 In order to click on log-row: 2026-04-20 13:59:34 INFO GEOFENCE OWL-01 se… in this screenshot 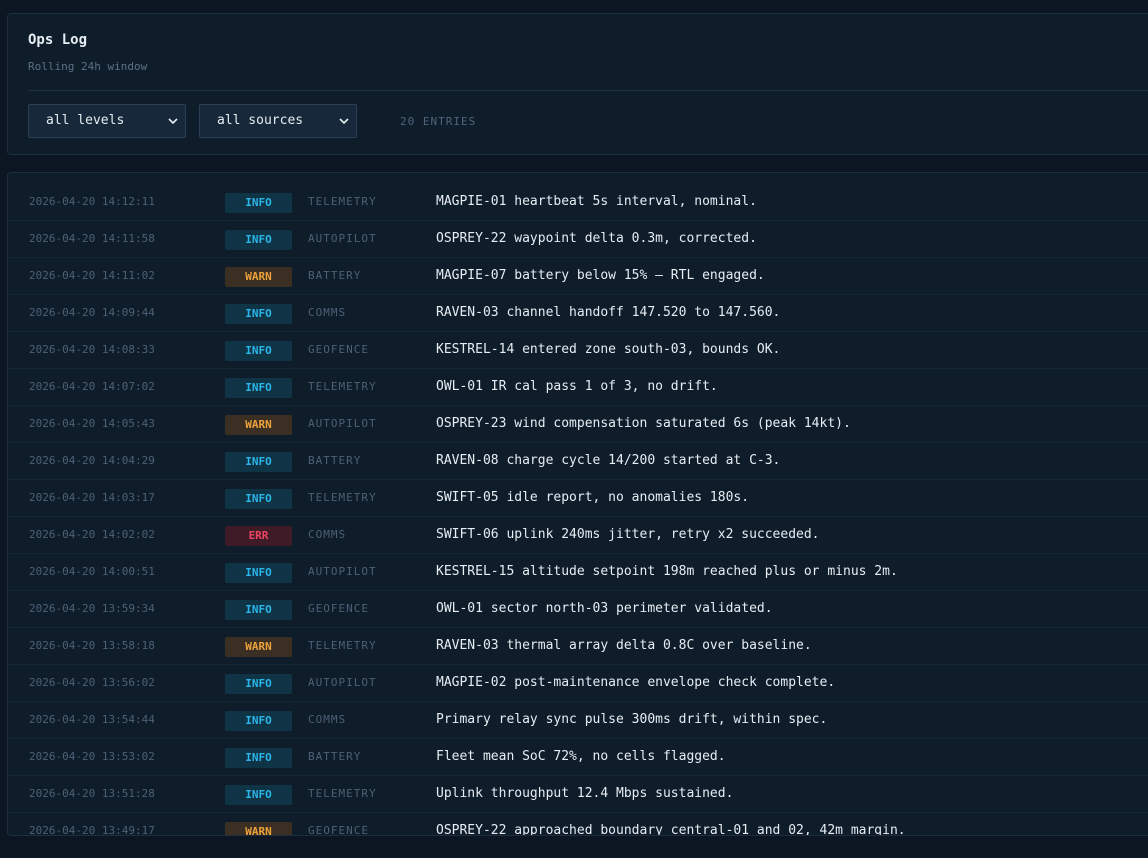, I will do `click(578, 609)`.